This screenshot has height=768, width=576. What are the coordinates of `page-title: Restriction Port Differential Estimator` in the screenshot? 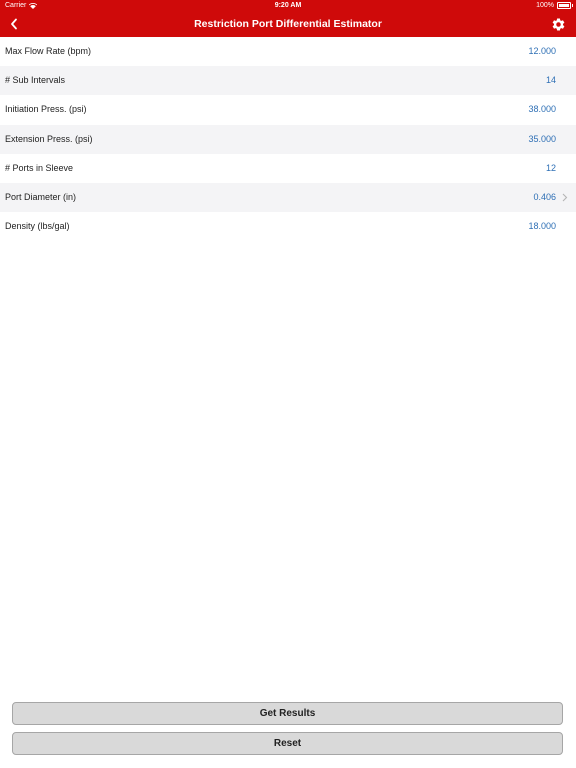 It's located at (288, 24).